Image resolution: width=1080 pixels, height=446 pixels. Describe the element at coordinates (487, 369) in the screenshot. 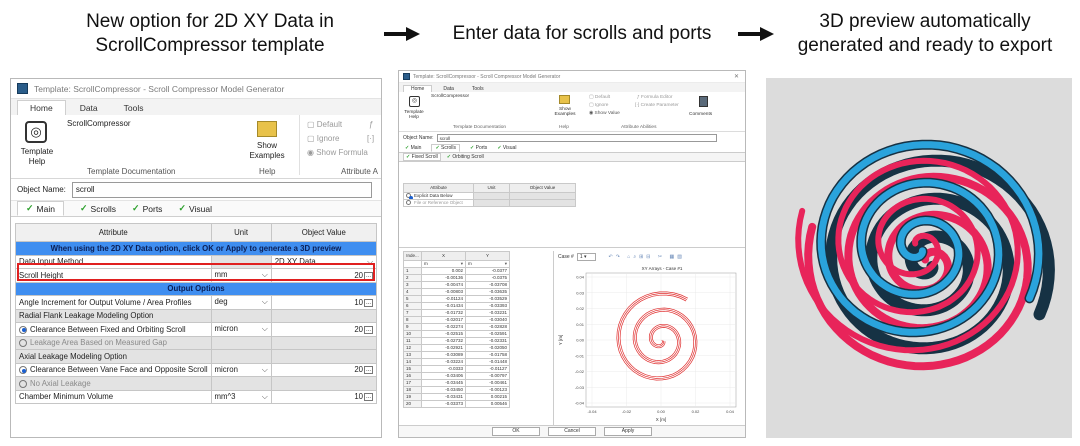

I see `y-cell: -0.01127` at that location.